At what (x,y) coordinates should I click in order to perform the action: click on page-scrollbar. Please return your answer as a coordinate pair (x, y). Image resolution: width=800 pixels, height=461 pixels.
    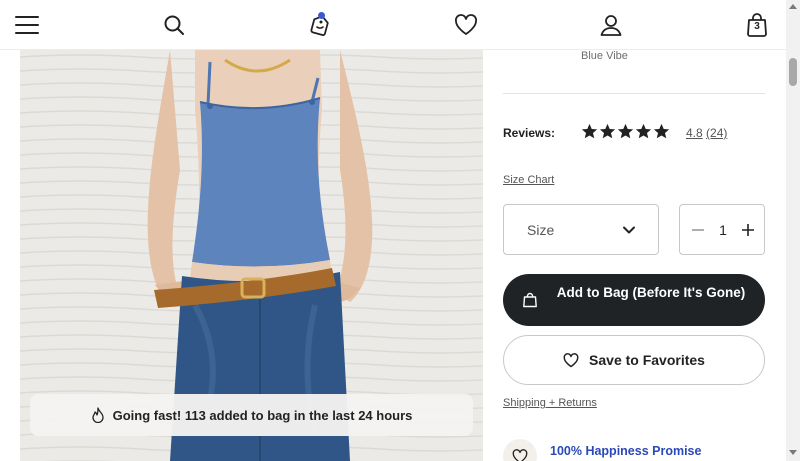
    Looking at the image, I should click on (793, 230).